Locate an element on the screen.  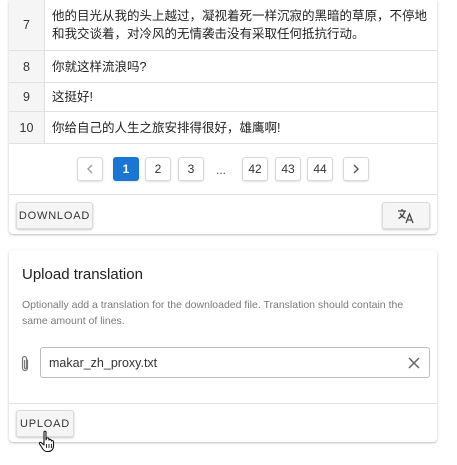
page-button-3: 3 is located at coordinates (191, 169).